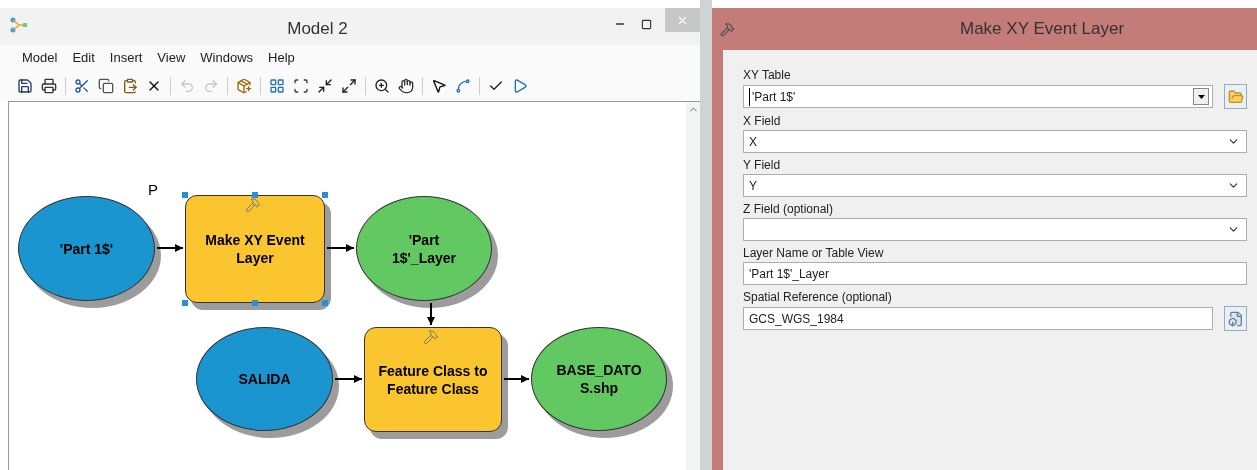  I want to click on field-label: X Field, so click(762, 121).